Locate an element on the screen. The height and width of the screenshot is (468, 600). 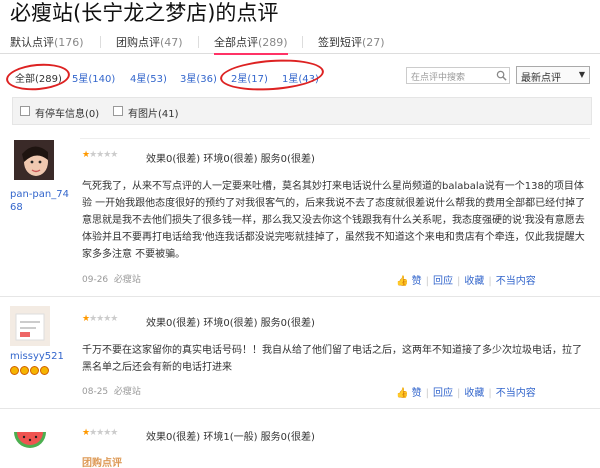
watermelon-icon is located at coordinates (30, 440).